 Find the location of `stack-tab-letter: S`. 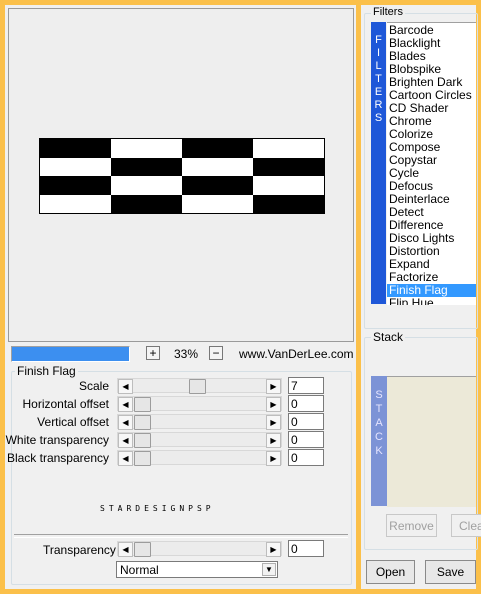

stack-tab-letter: S is located at coordinates (379, 395).